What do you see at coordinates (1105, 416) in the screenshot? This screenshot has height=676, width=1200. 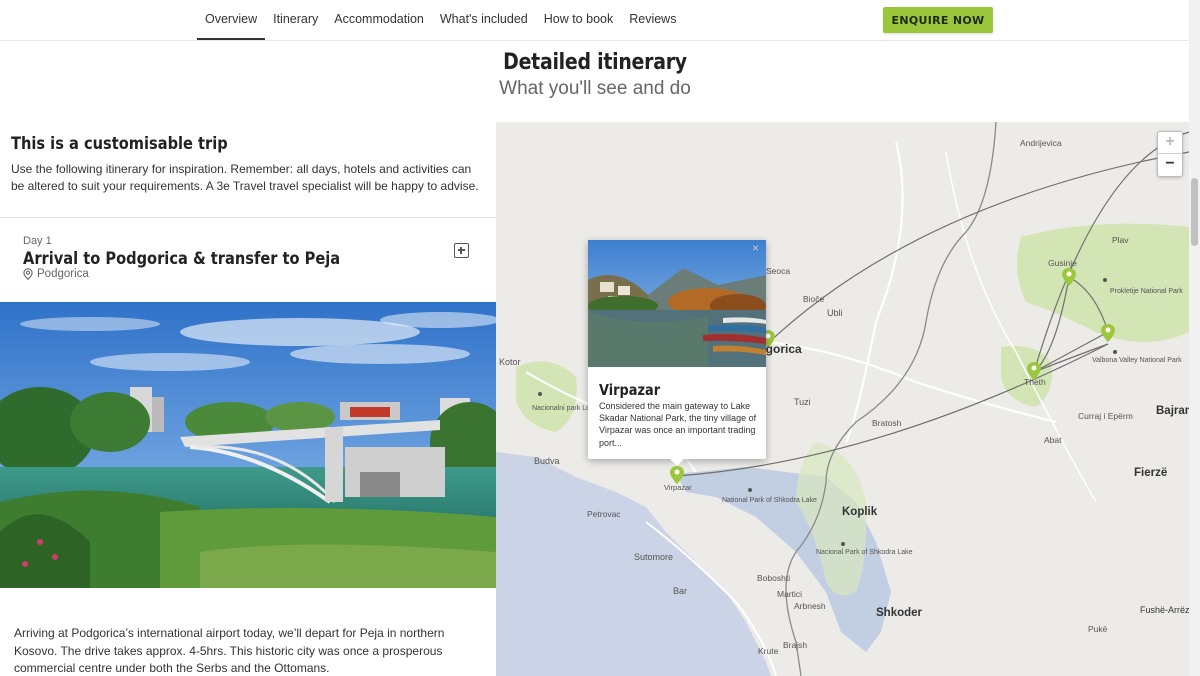 I see `map-label-curraj: Curraj i Epërm` at bounding box center [1105, 416].